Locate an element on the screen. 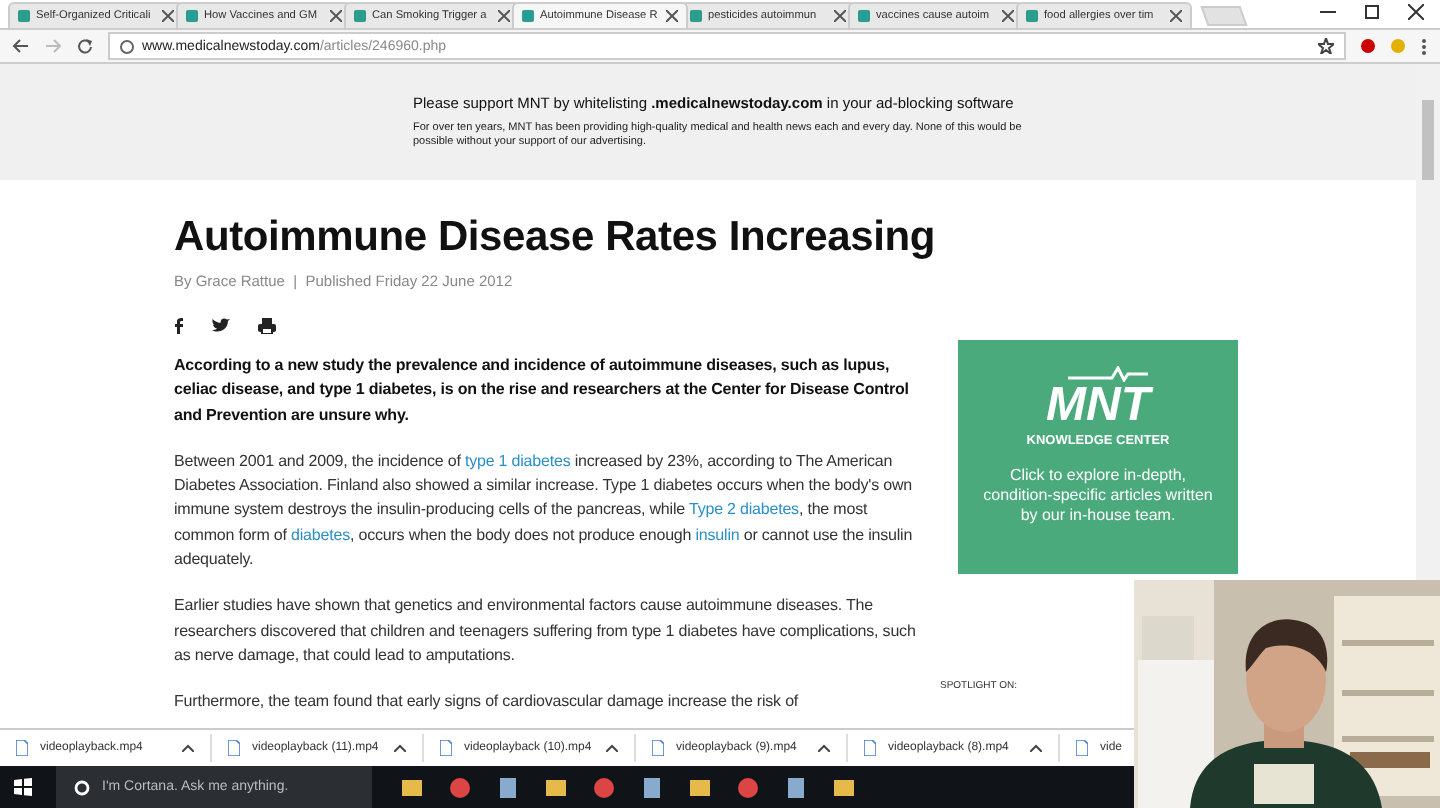 Image resolution: width=1440 pixels, height=808 pixels. menu-icon is located at coordinates (1424, 46).